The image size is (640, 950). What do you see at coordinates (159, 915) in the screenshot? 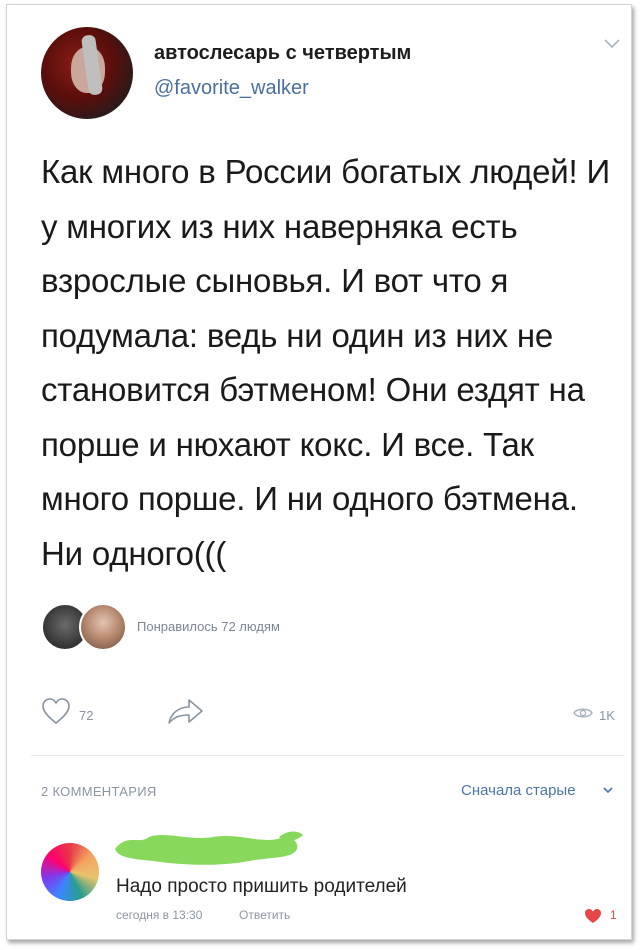
I see `comment-time: сегодня в 13:30` at bounding box center [159, 915].